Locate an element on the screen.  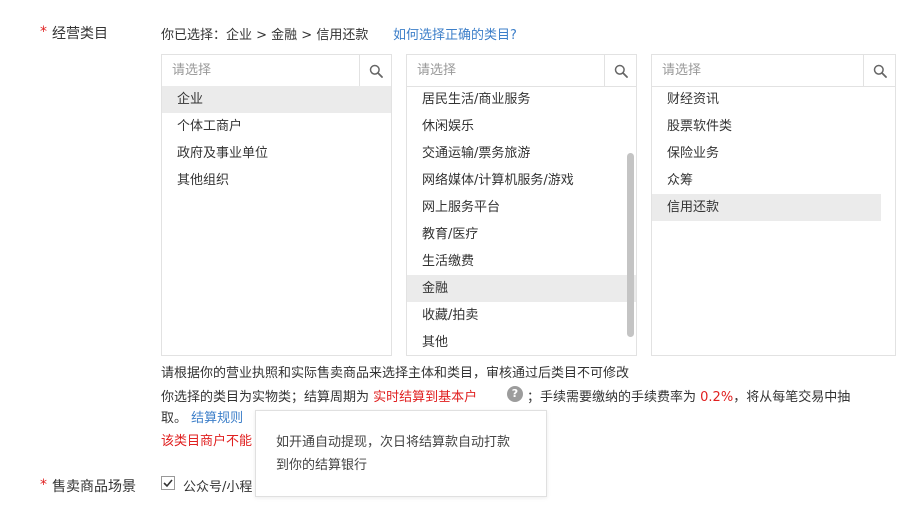
column-2-search-input is located at coordinates (521, 70).